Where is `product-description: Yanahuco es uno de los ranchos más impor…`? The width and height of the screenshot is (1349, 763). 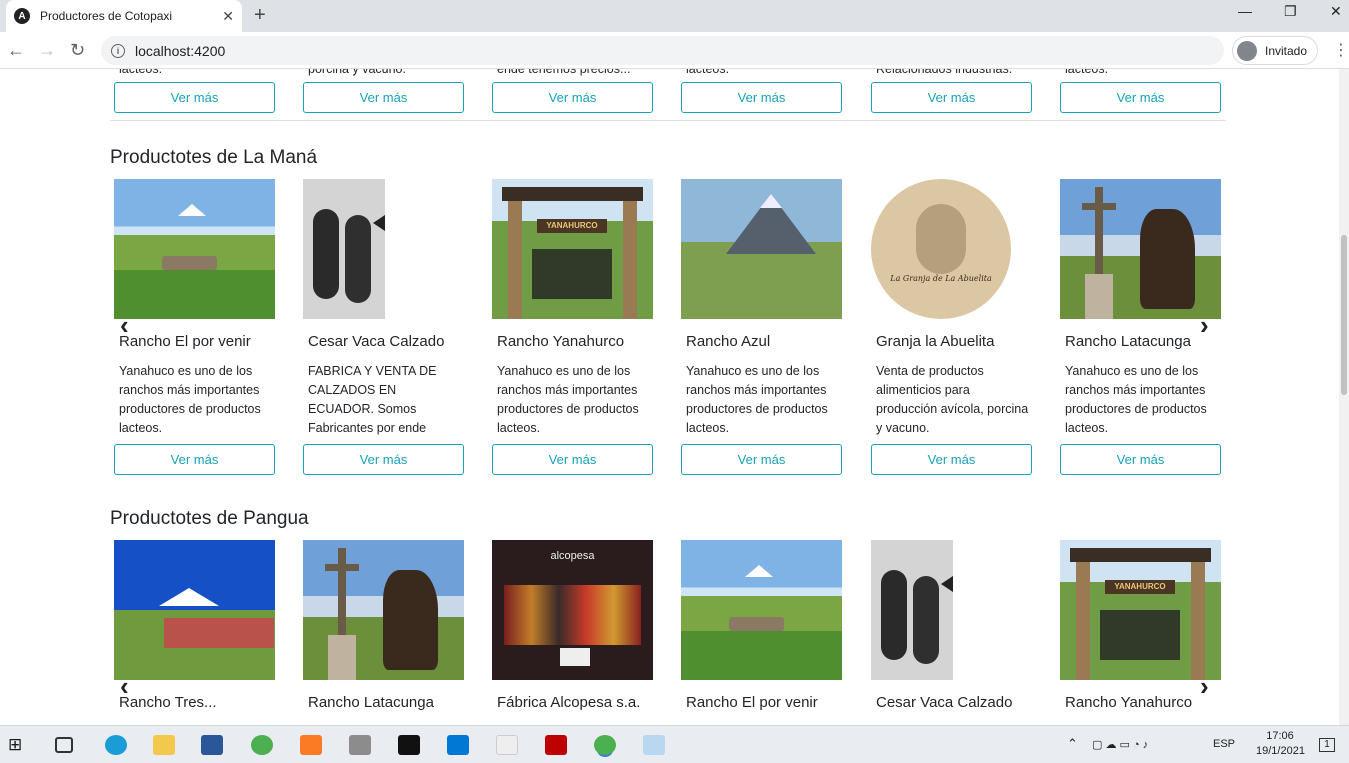 product-description: Yanahuco es uno de los ranchos más impor… is located at coordinates (568, 399).